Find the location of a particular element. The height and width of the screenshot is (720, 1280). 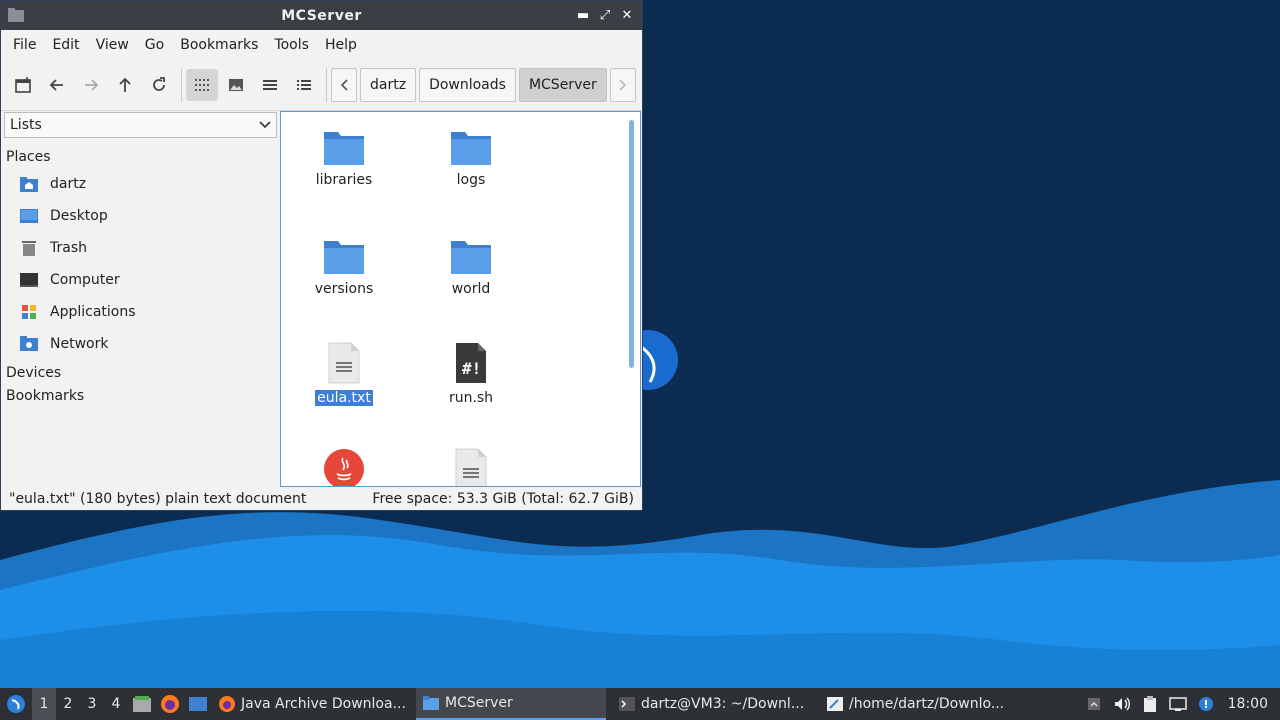

file-name: eula.txt is located at coordinates (344, 398).